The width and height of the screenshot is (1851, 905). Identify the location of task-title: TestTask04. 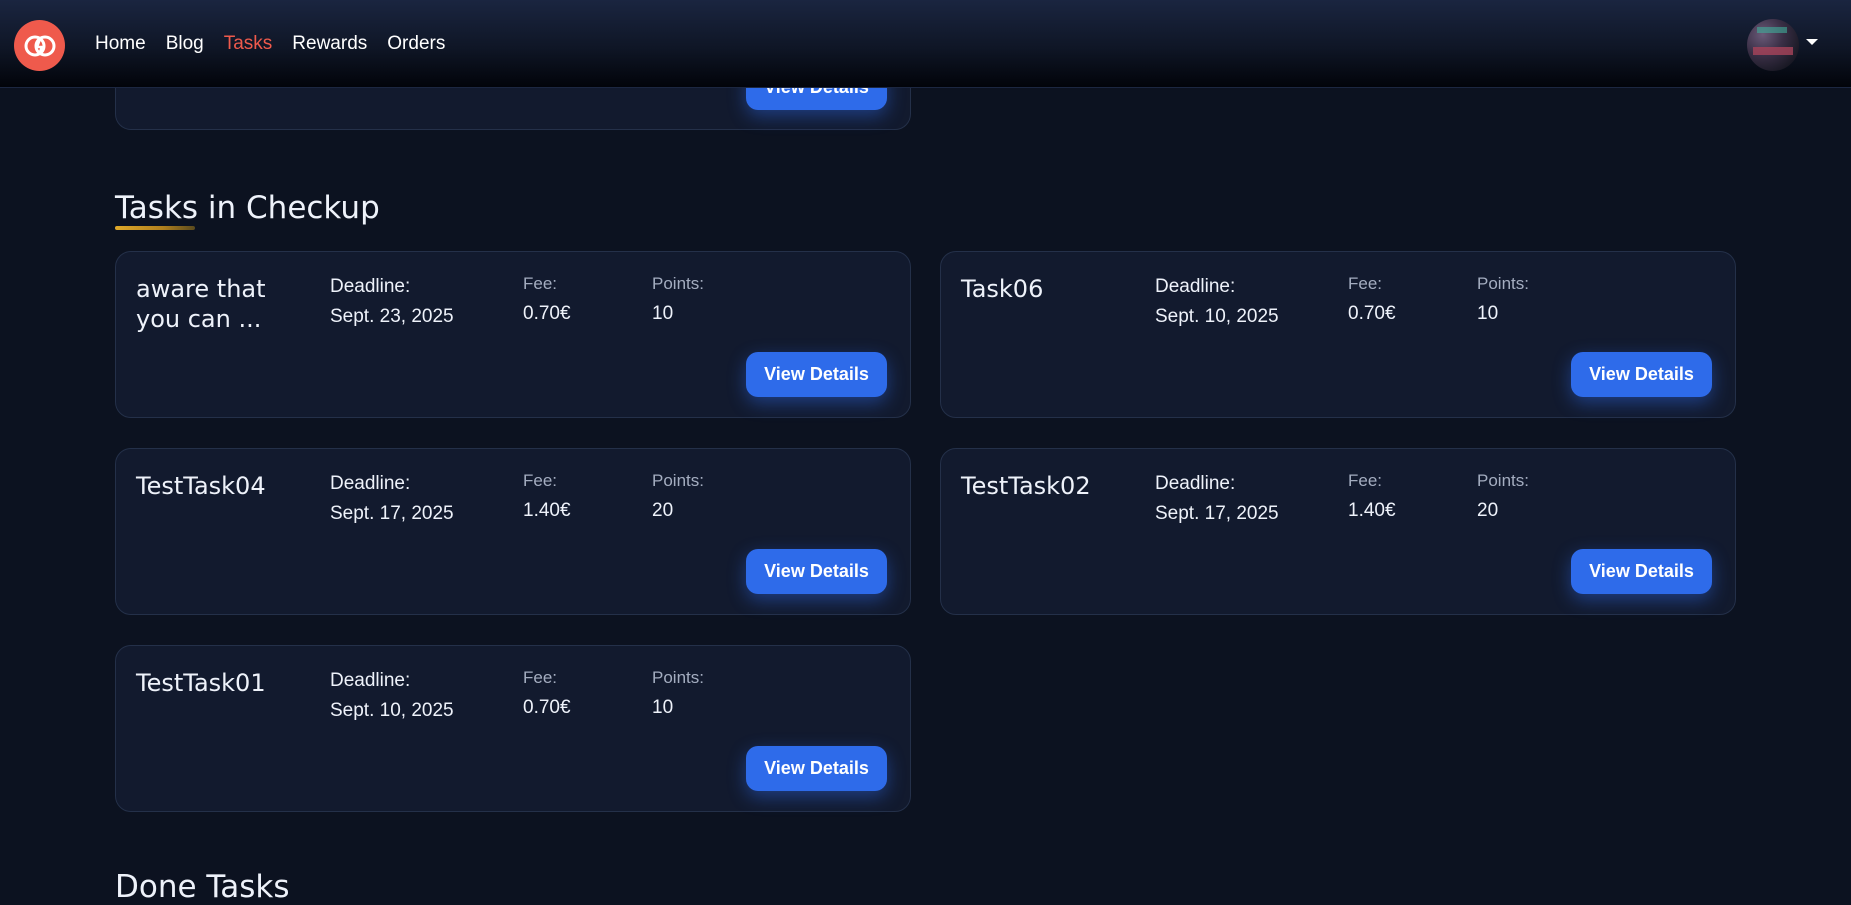
(201, 486).